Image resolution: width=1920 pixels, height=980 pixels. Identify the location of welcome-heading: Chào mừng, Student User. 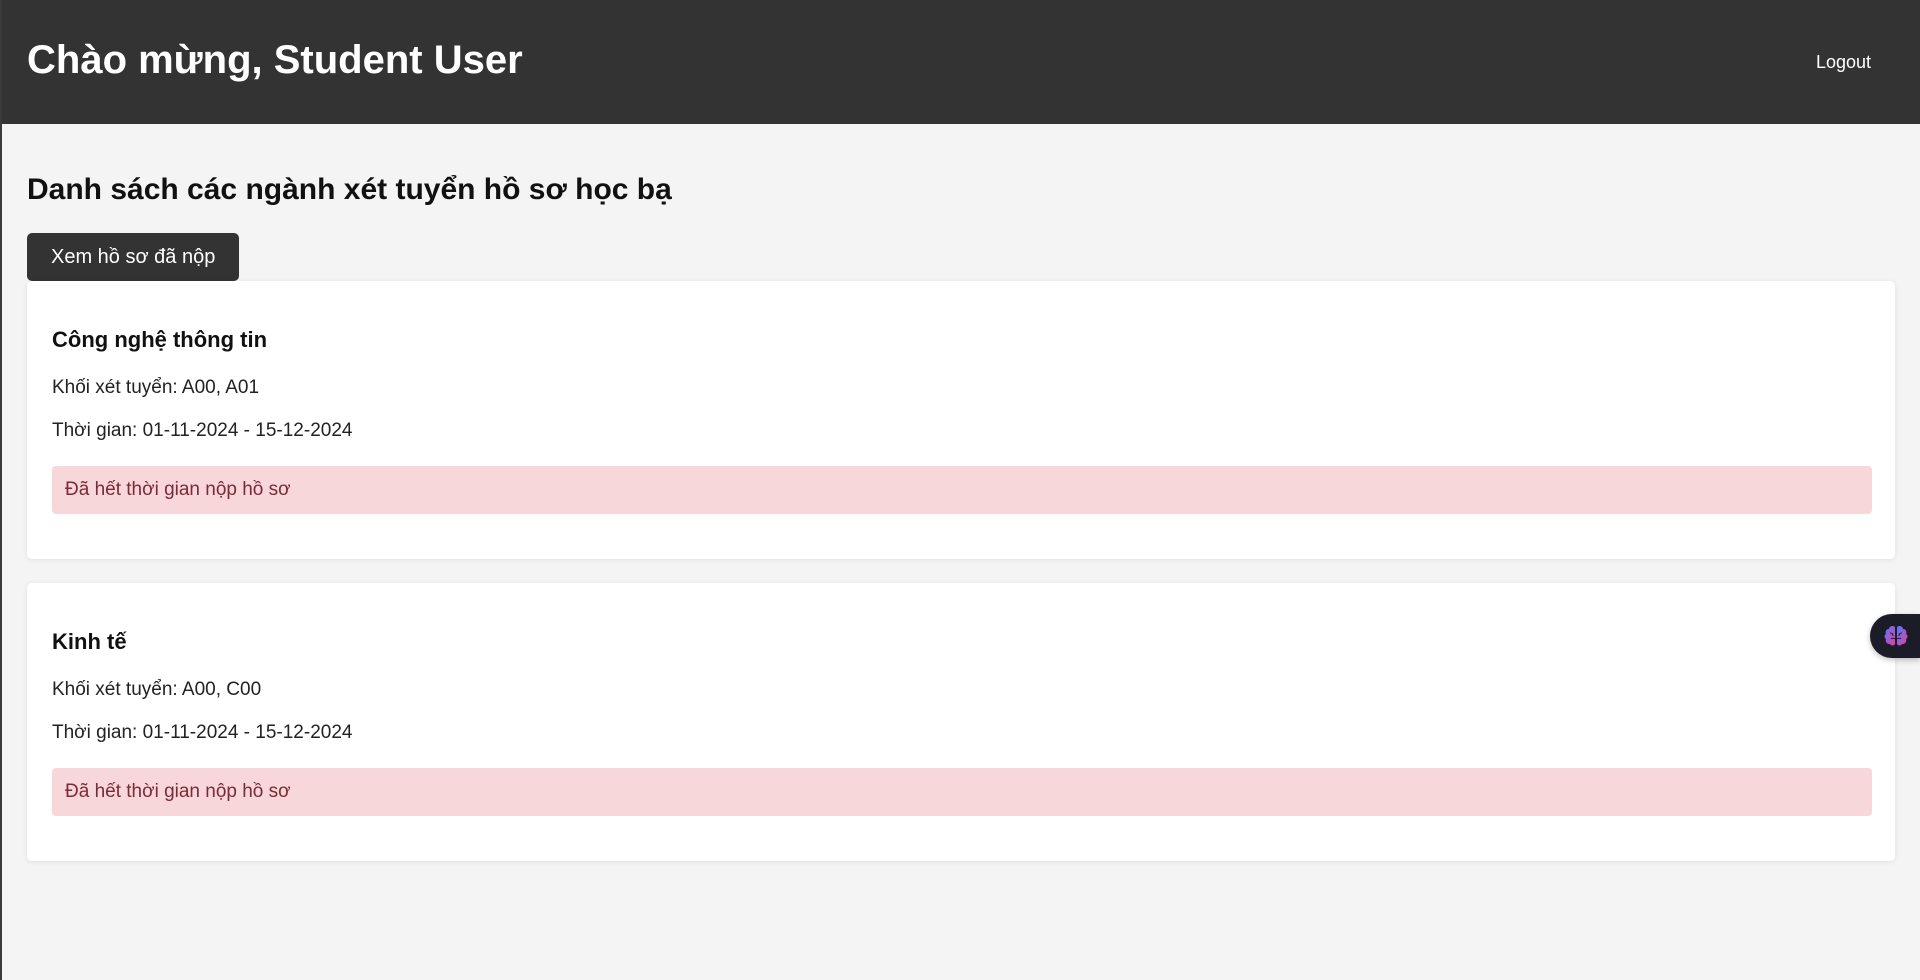
(275, 60).